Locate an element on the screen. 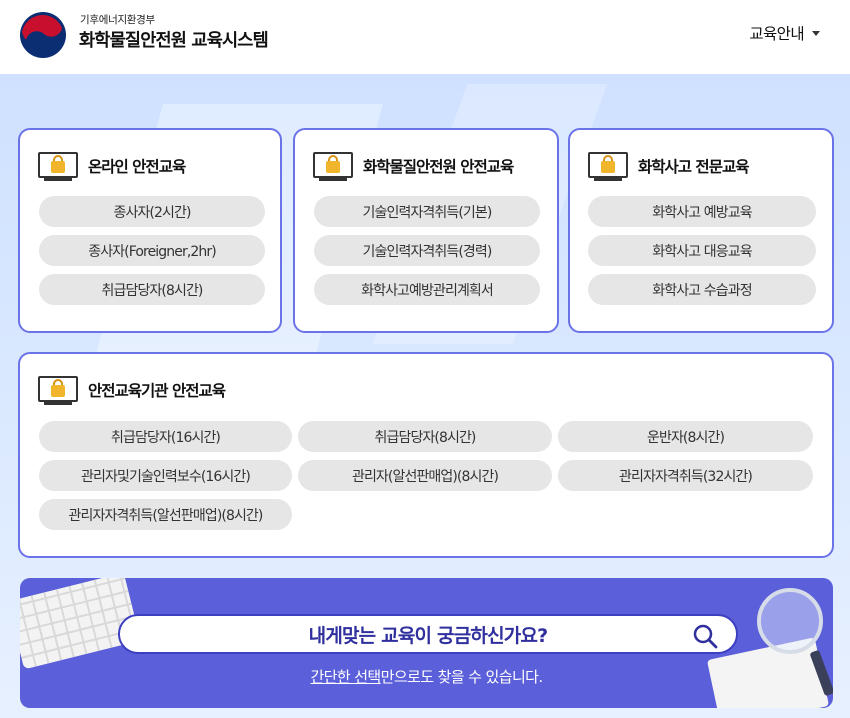 The width and height of the screenshot is (850, 718). government-emblem-logo is located at coordinates (43, 35).